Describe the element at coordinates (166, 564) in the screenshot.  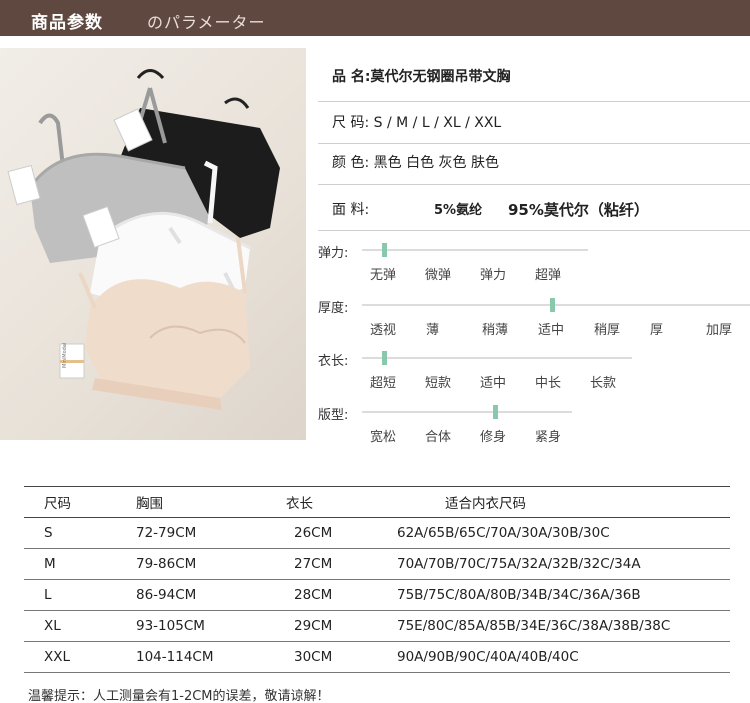
I see `cell-bust: 79-86CM` at that location.